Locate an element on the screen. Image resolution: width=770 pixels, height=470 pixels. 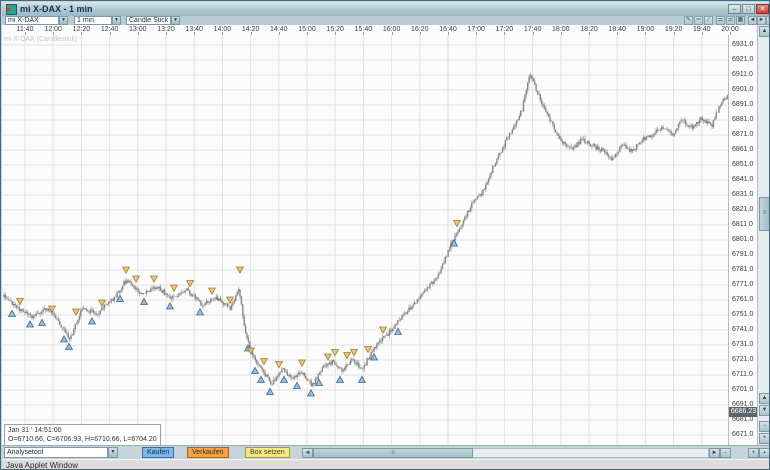
reset-view-icon: ▪ is located at coordinates (764, 453).